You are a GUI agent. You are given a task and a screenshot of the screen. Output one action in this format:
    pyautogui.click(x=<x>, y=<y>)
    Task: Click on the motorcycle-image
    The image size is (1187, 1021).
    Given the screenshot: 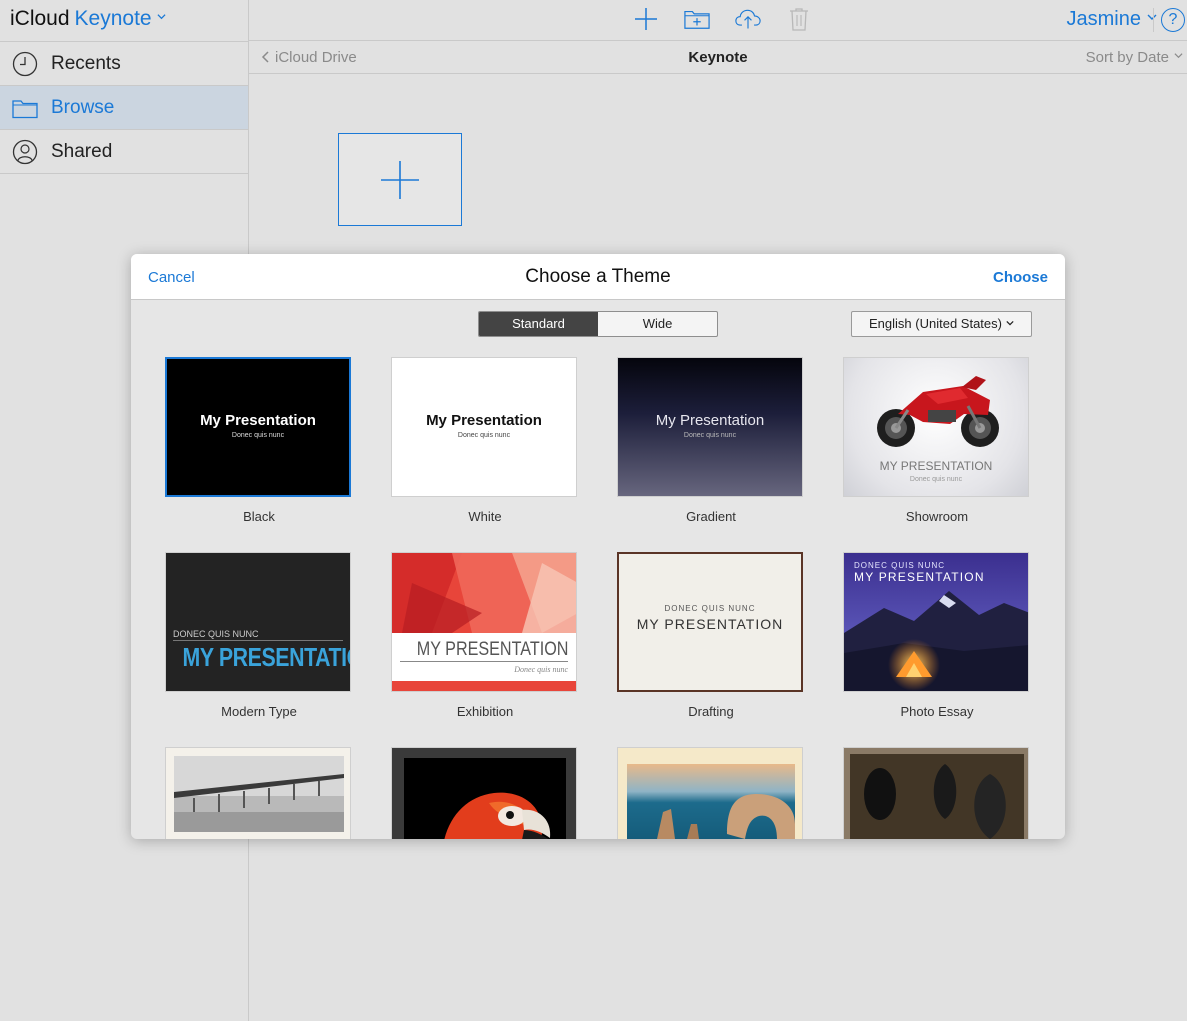 What is the action you would take?
    pyautogui.click(x=938, y=411)
    